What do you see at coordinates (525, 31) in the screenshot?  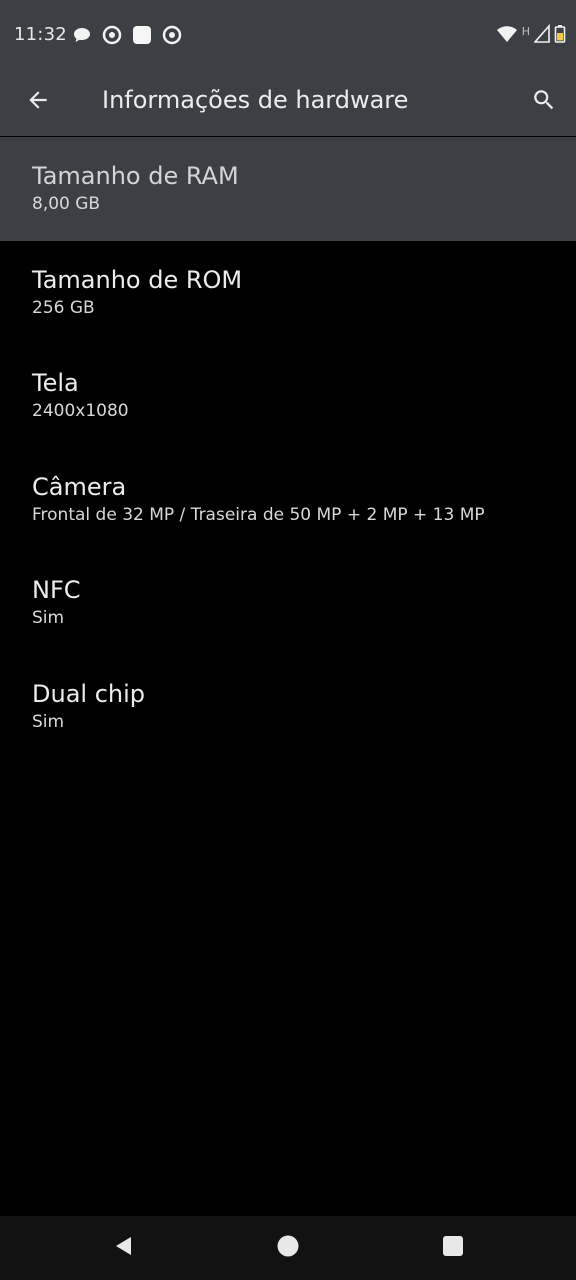 I see `network-type-label: H` at bounding box center [525, 31].